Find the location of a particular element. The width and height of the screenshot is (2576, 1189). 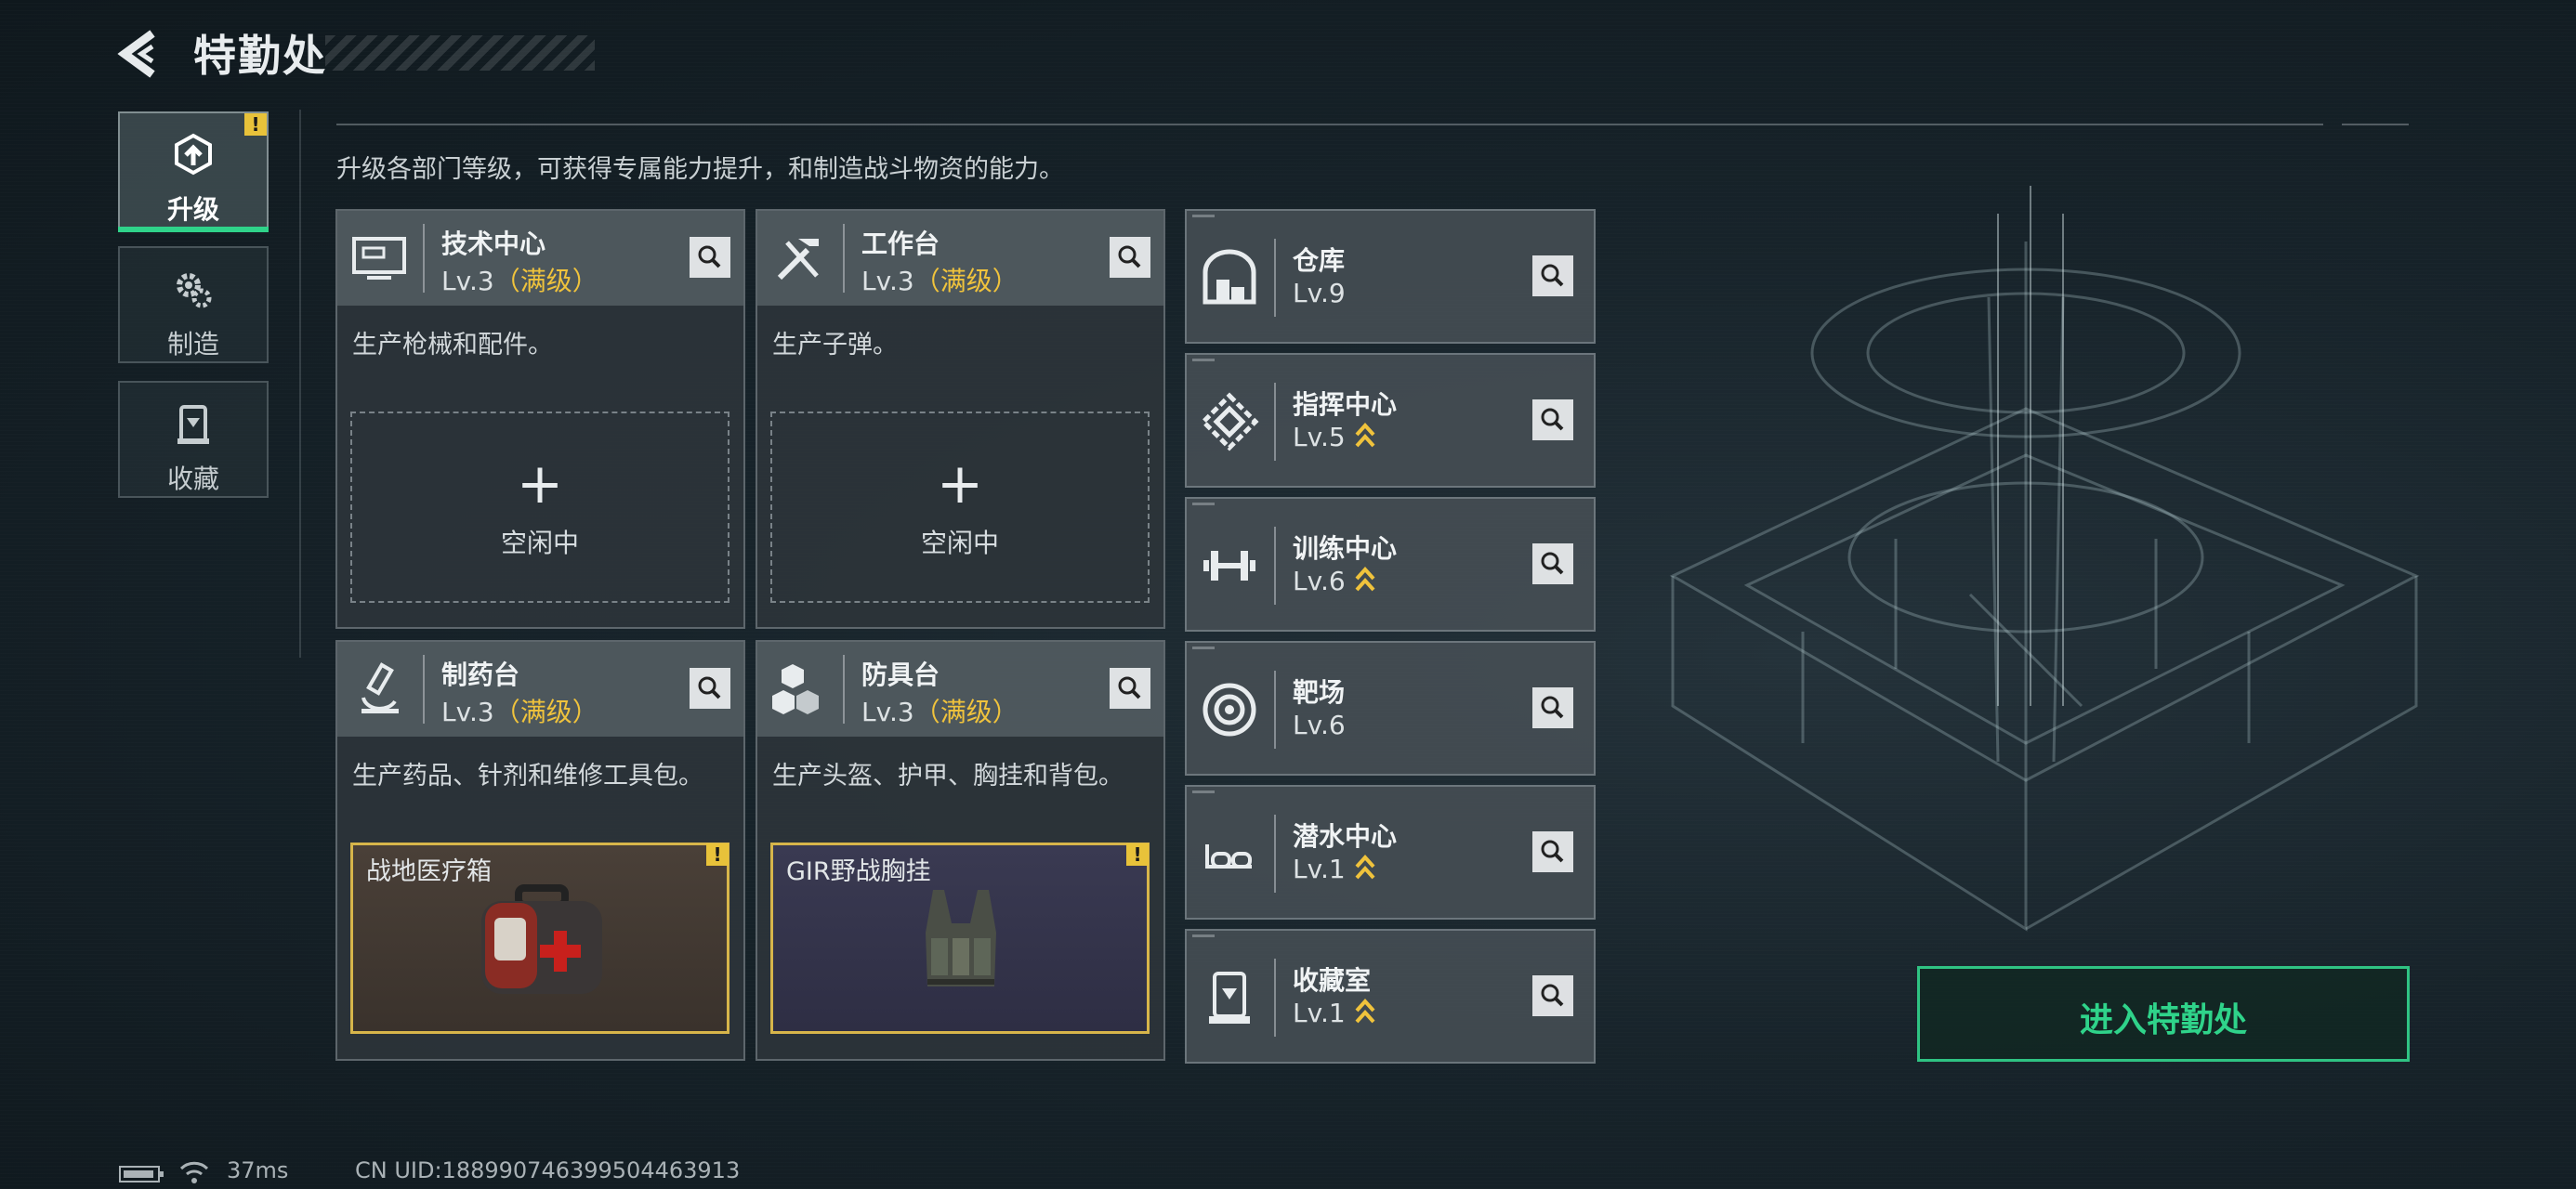

facility-name: 工作台 is located at coordinates (900, 244).